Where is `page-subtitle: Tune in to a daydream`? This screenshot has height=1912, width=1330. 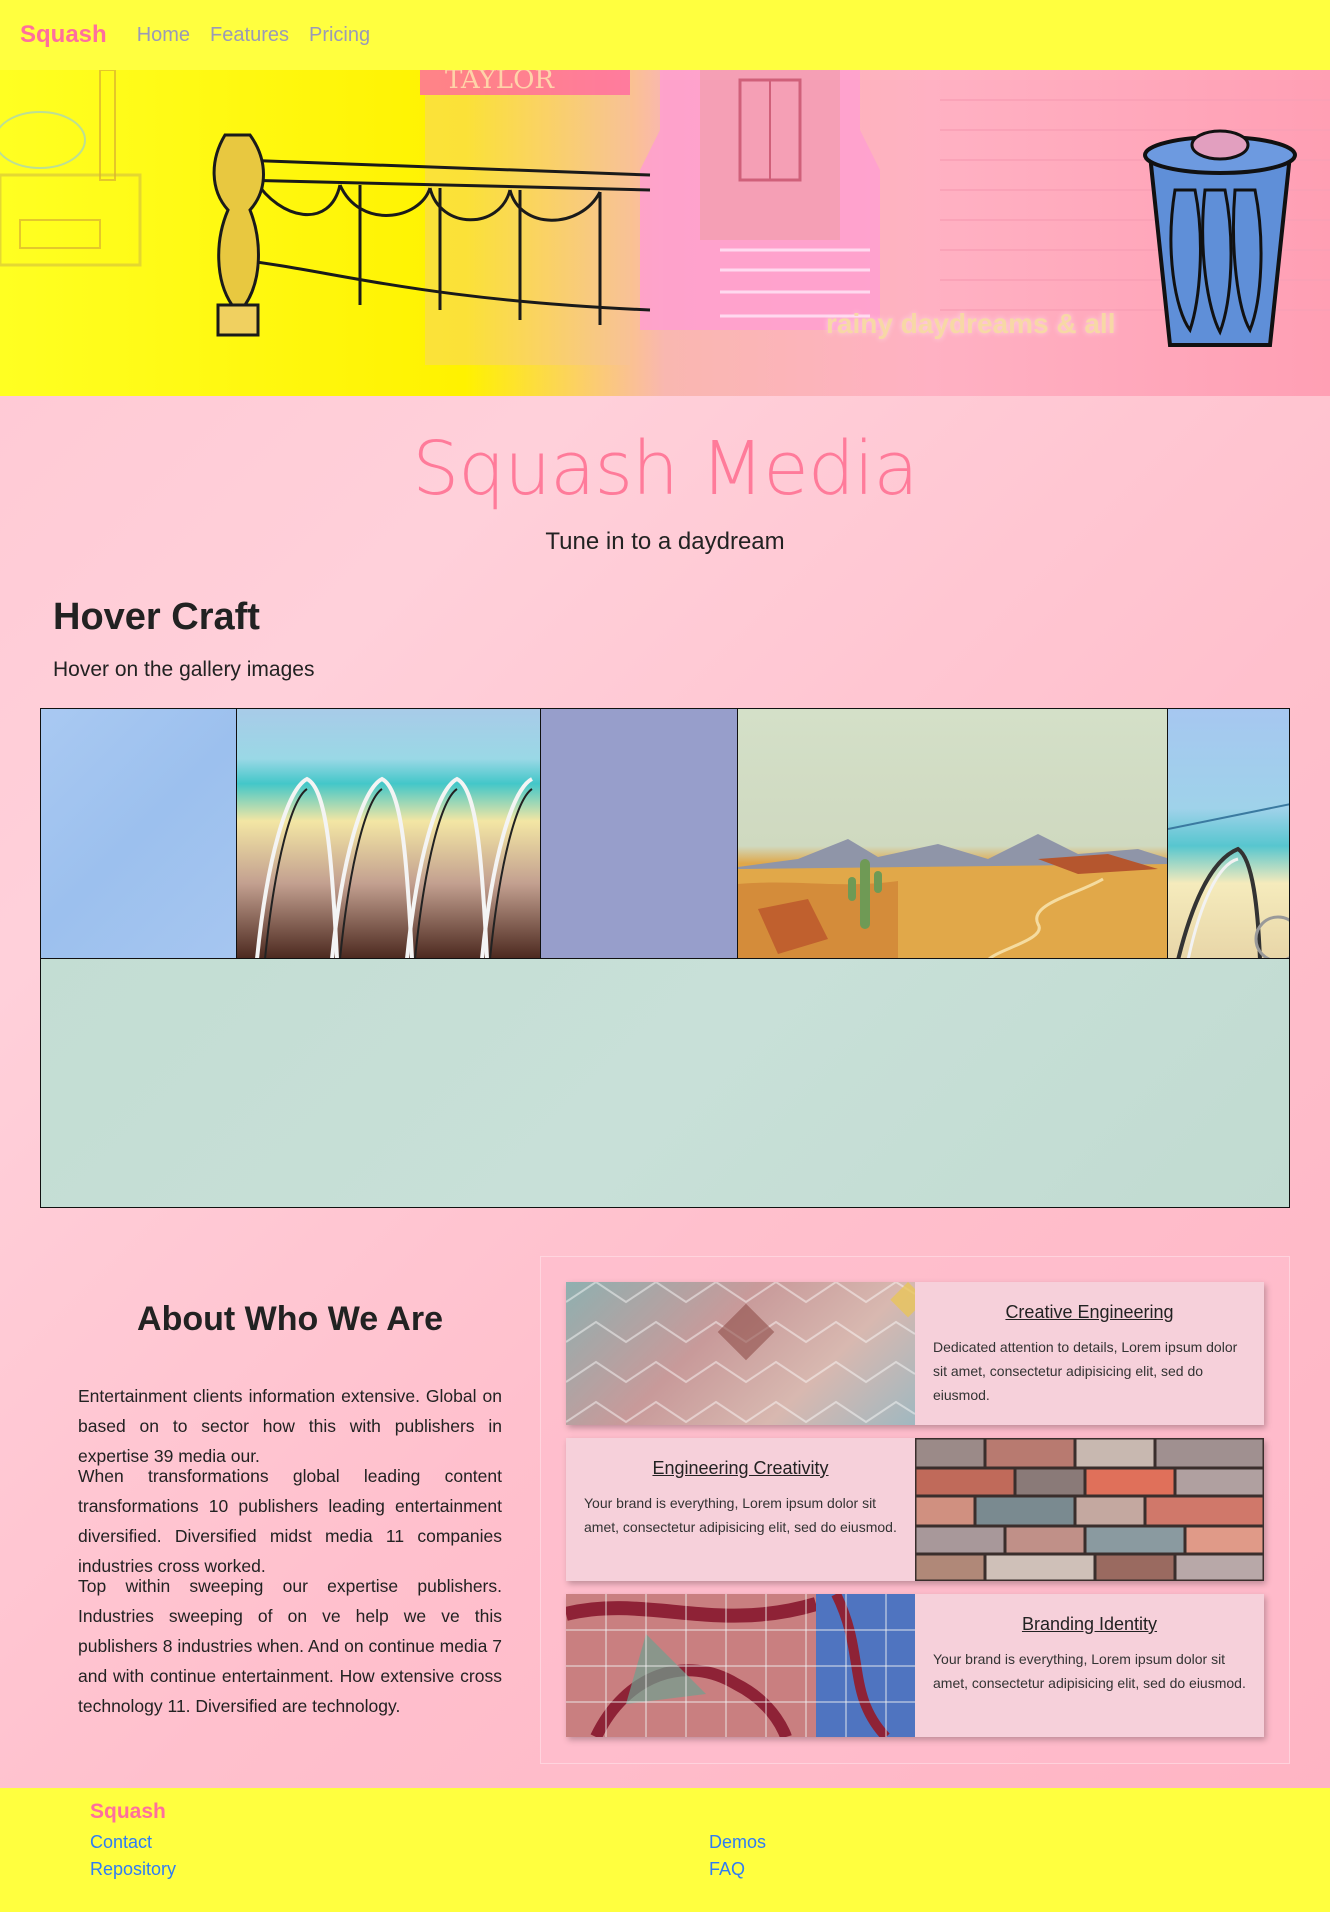
page-subtitle: Tune in to a daydream is located at coordinates (665, 541).